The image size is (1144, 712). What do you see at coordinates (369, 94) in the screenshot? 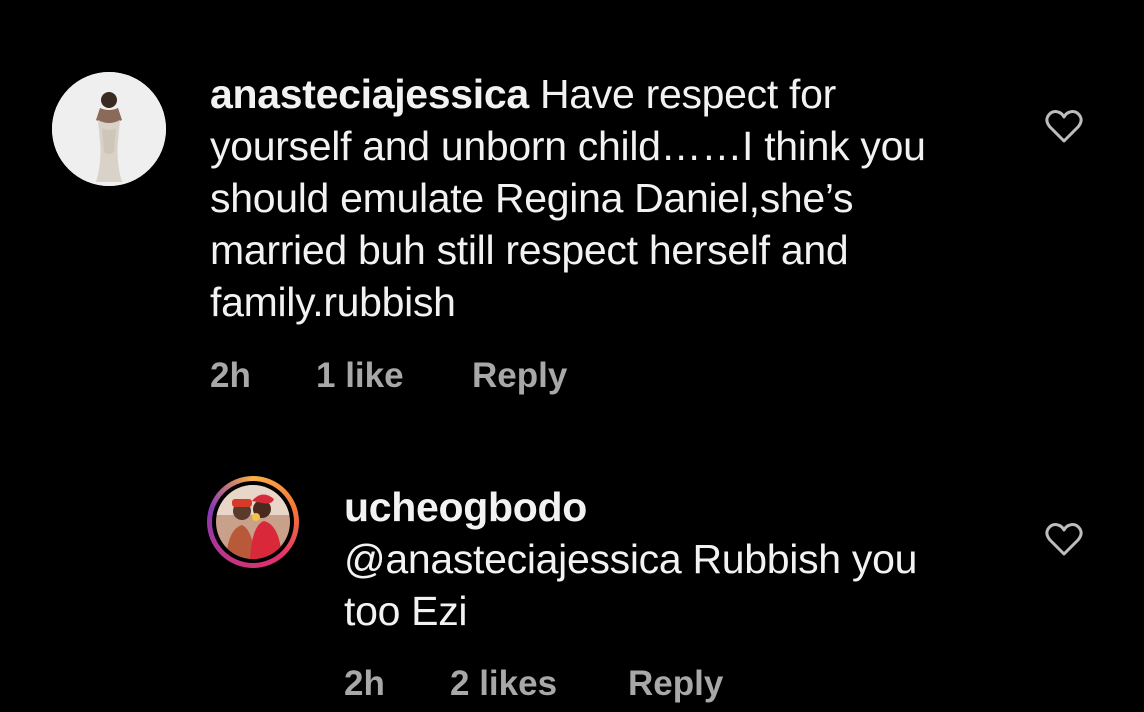
I see `comment-username: anasteciajessica` at bounding box center [369, 94].